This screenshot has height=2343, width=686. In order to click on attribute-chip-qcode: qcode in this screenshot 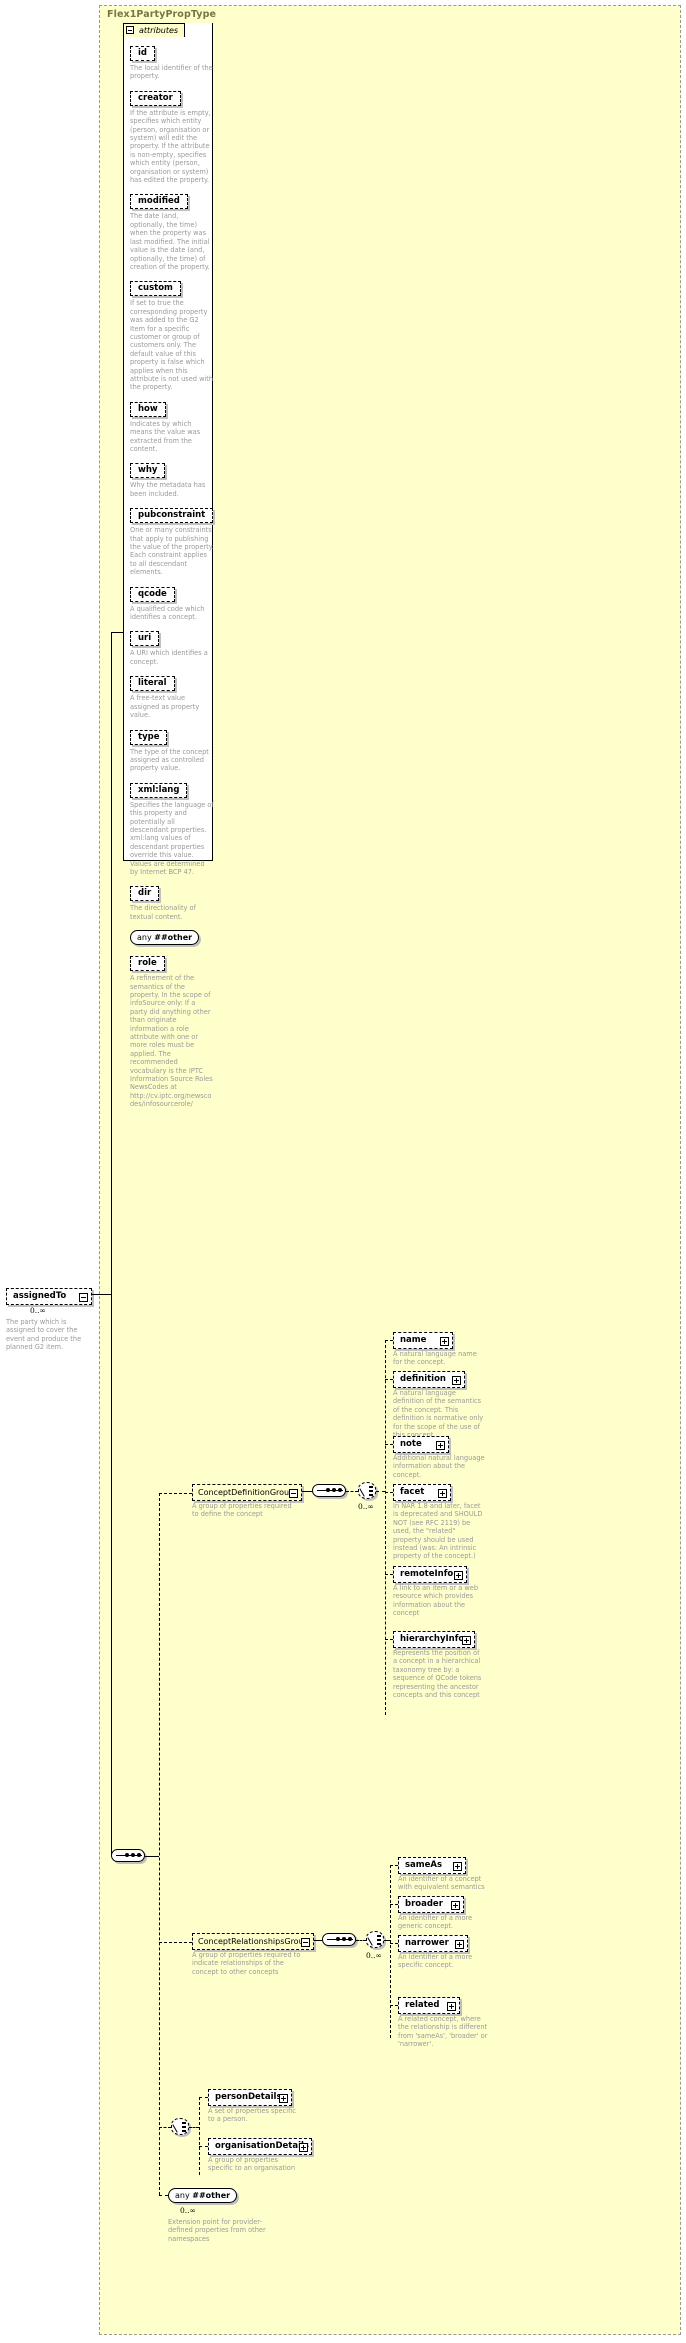, I will do `click(152, 594)`.